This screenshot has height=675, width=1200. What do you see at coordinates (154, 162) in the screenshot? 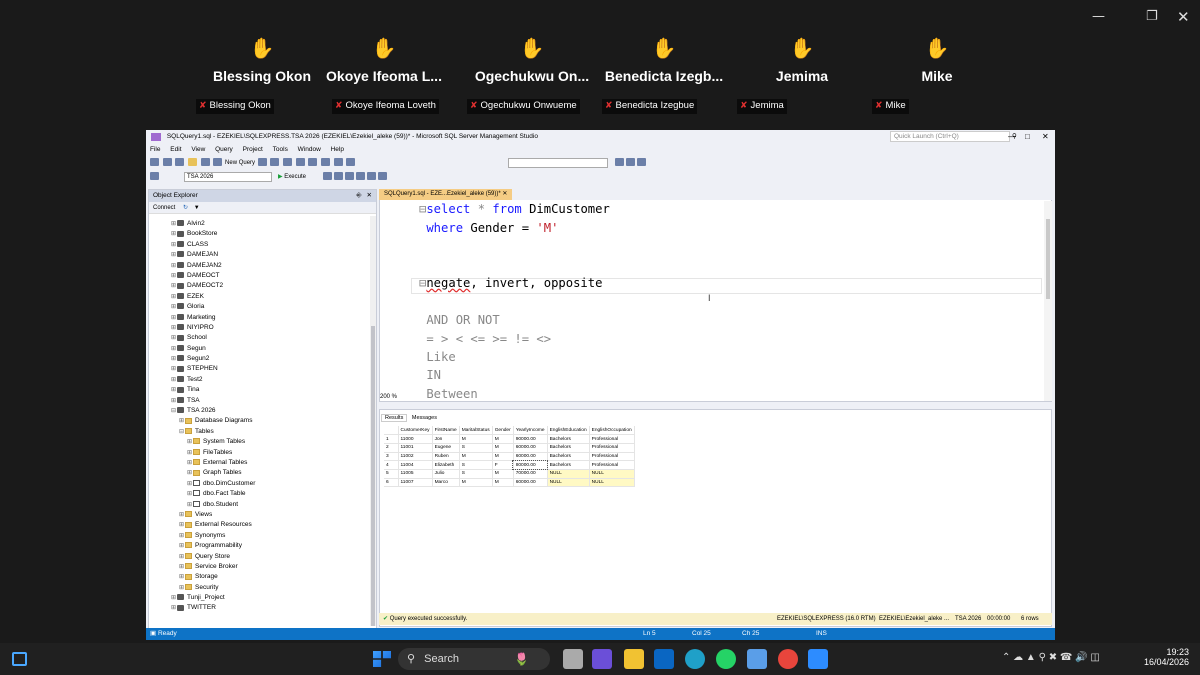
I see `back-icon` at bounding box center [154, 162].